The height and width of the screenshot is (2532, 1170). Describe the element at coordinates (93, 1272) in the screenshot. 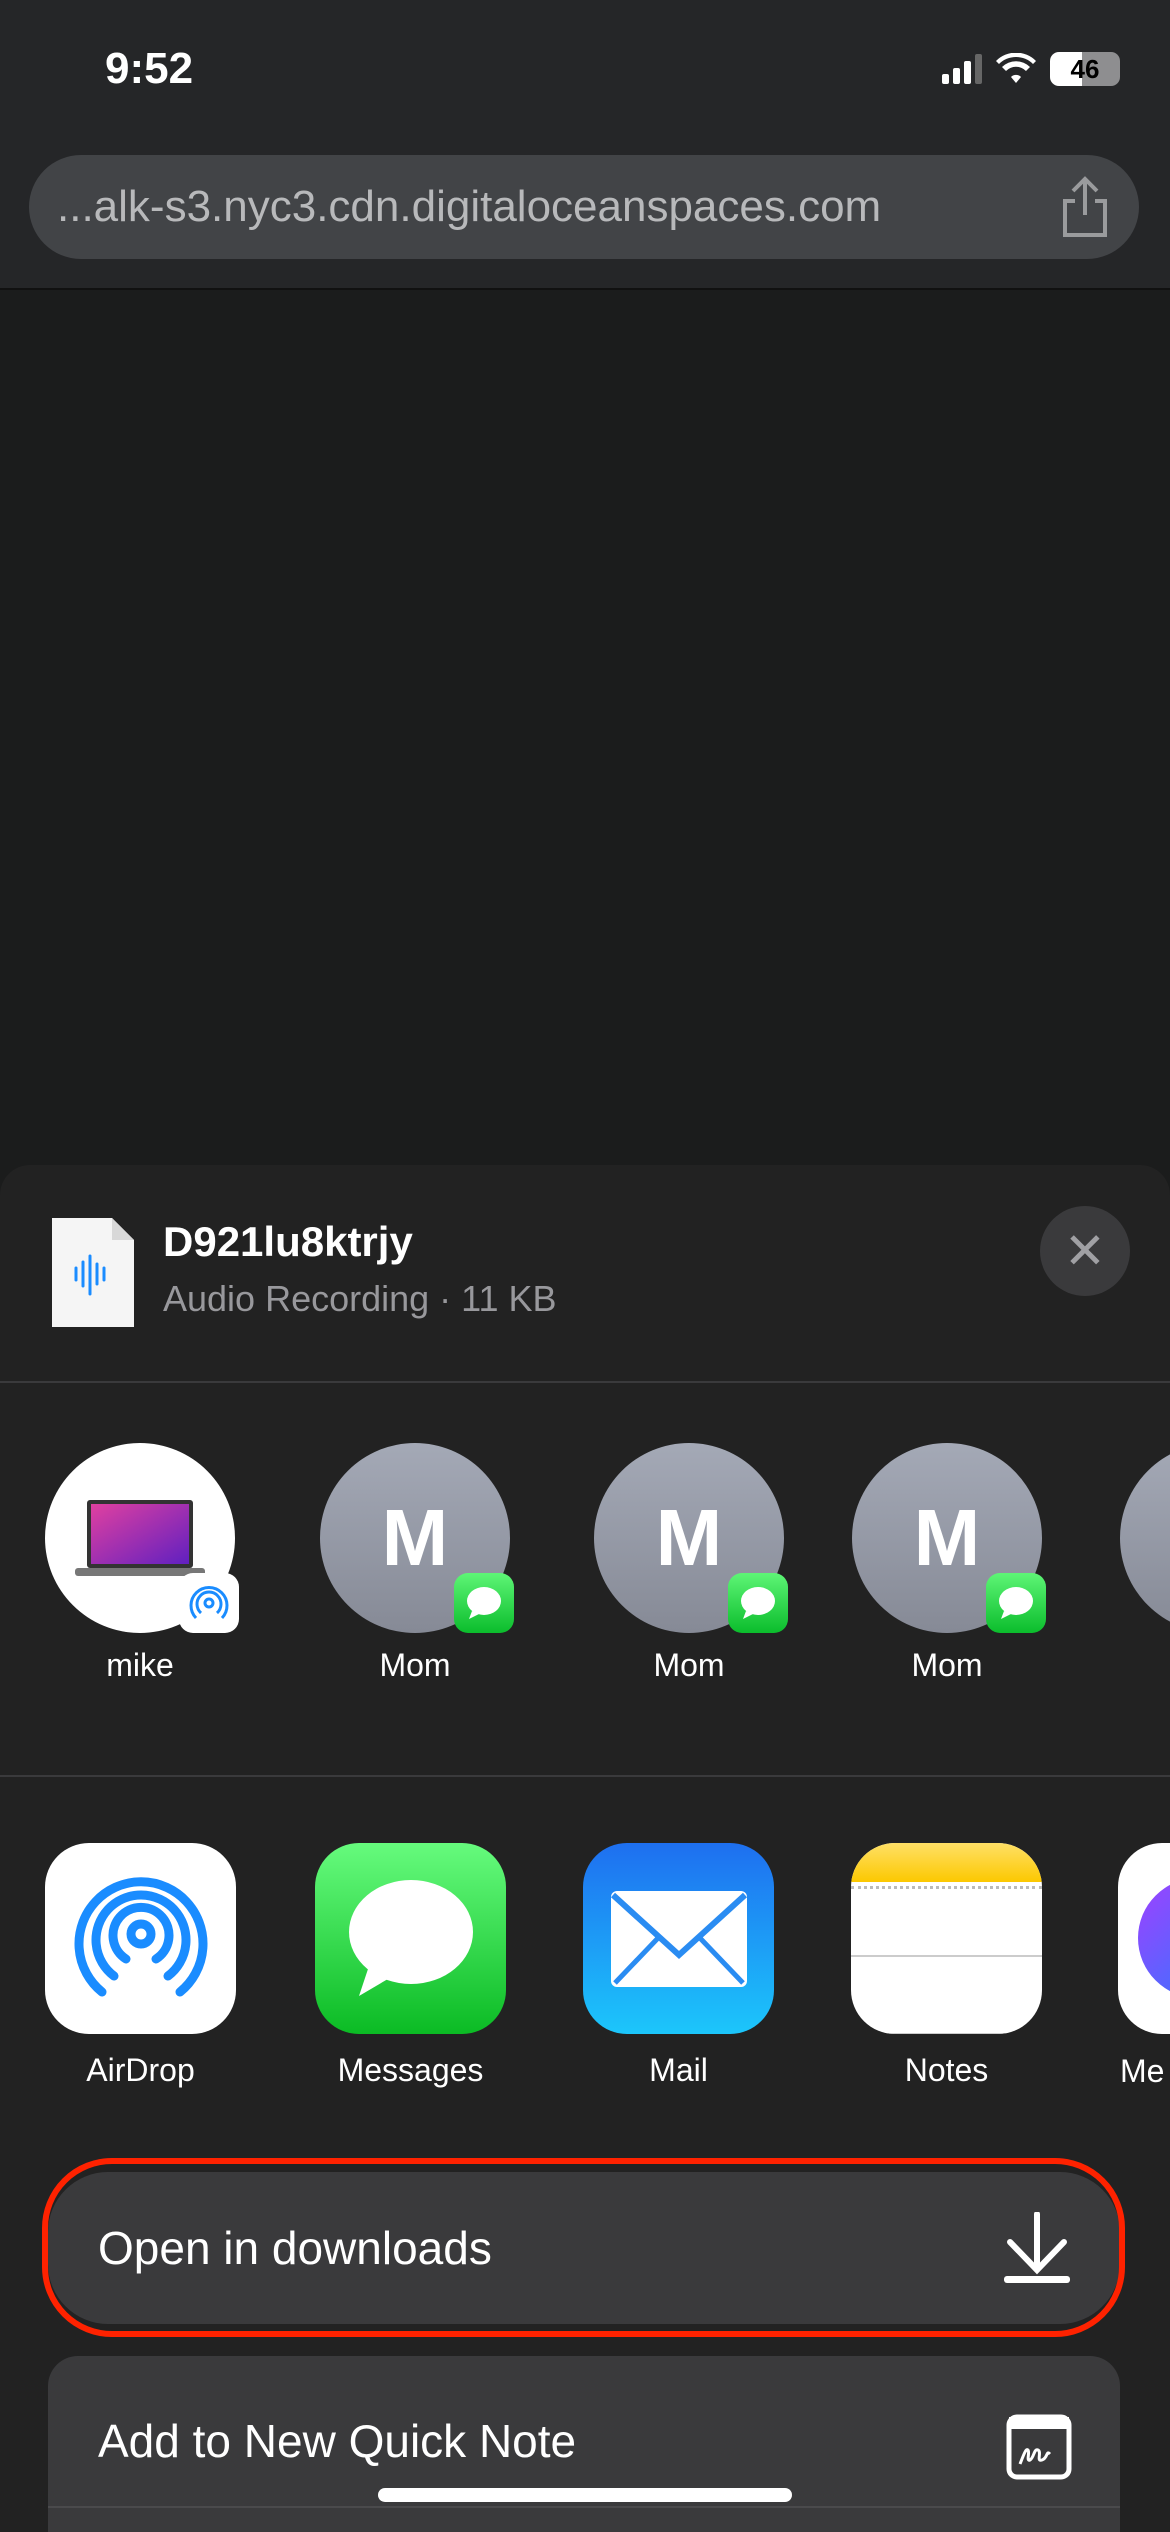

I see `audio-file-icon` at that location.